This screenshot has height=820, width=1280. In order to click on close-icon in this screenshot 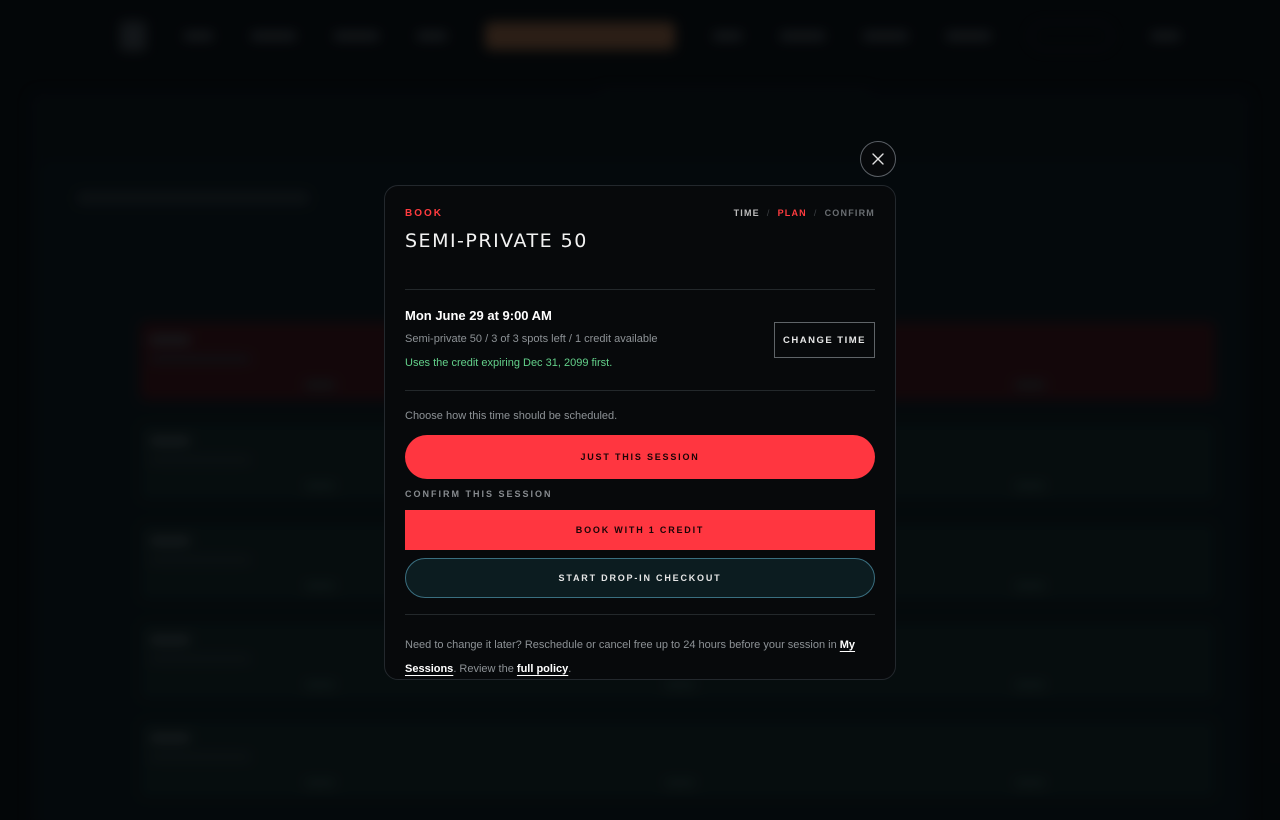, I will do `click(878, 159)`.